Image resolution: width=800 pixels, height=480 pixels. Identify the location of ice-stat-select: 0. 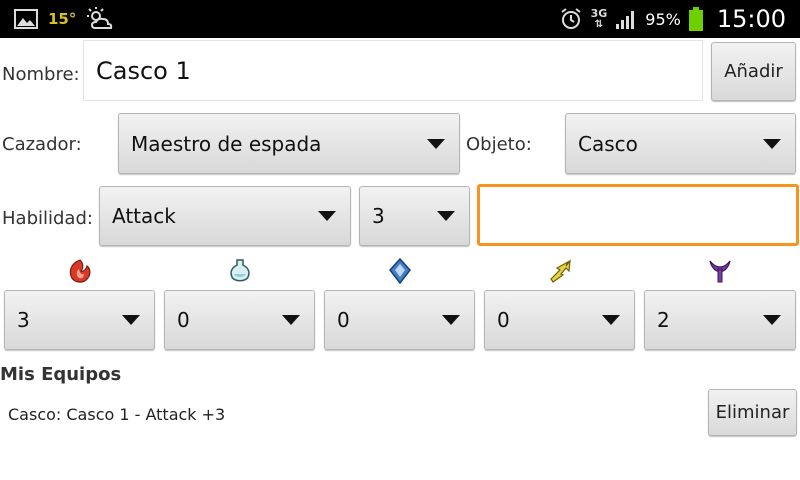
(399, 320).